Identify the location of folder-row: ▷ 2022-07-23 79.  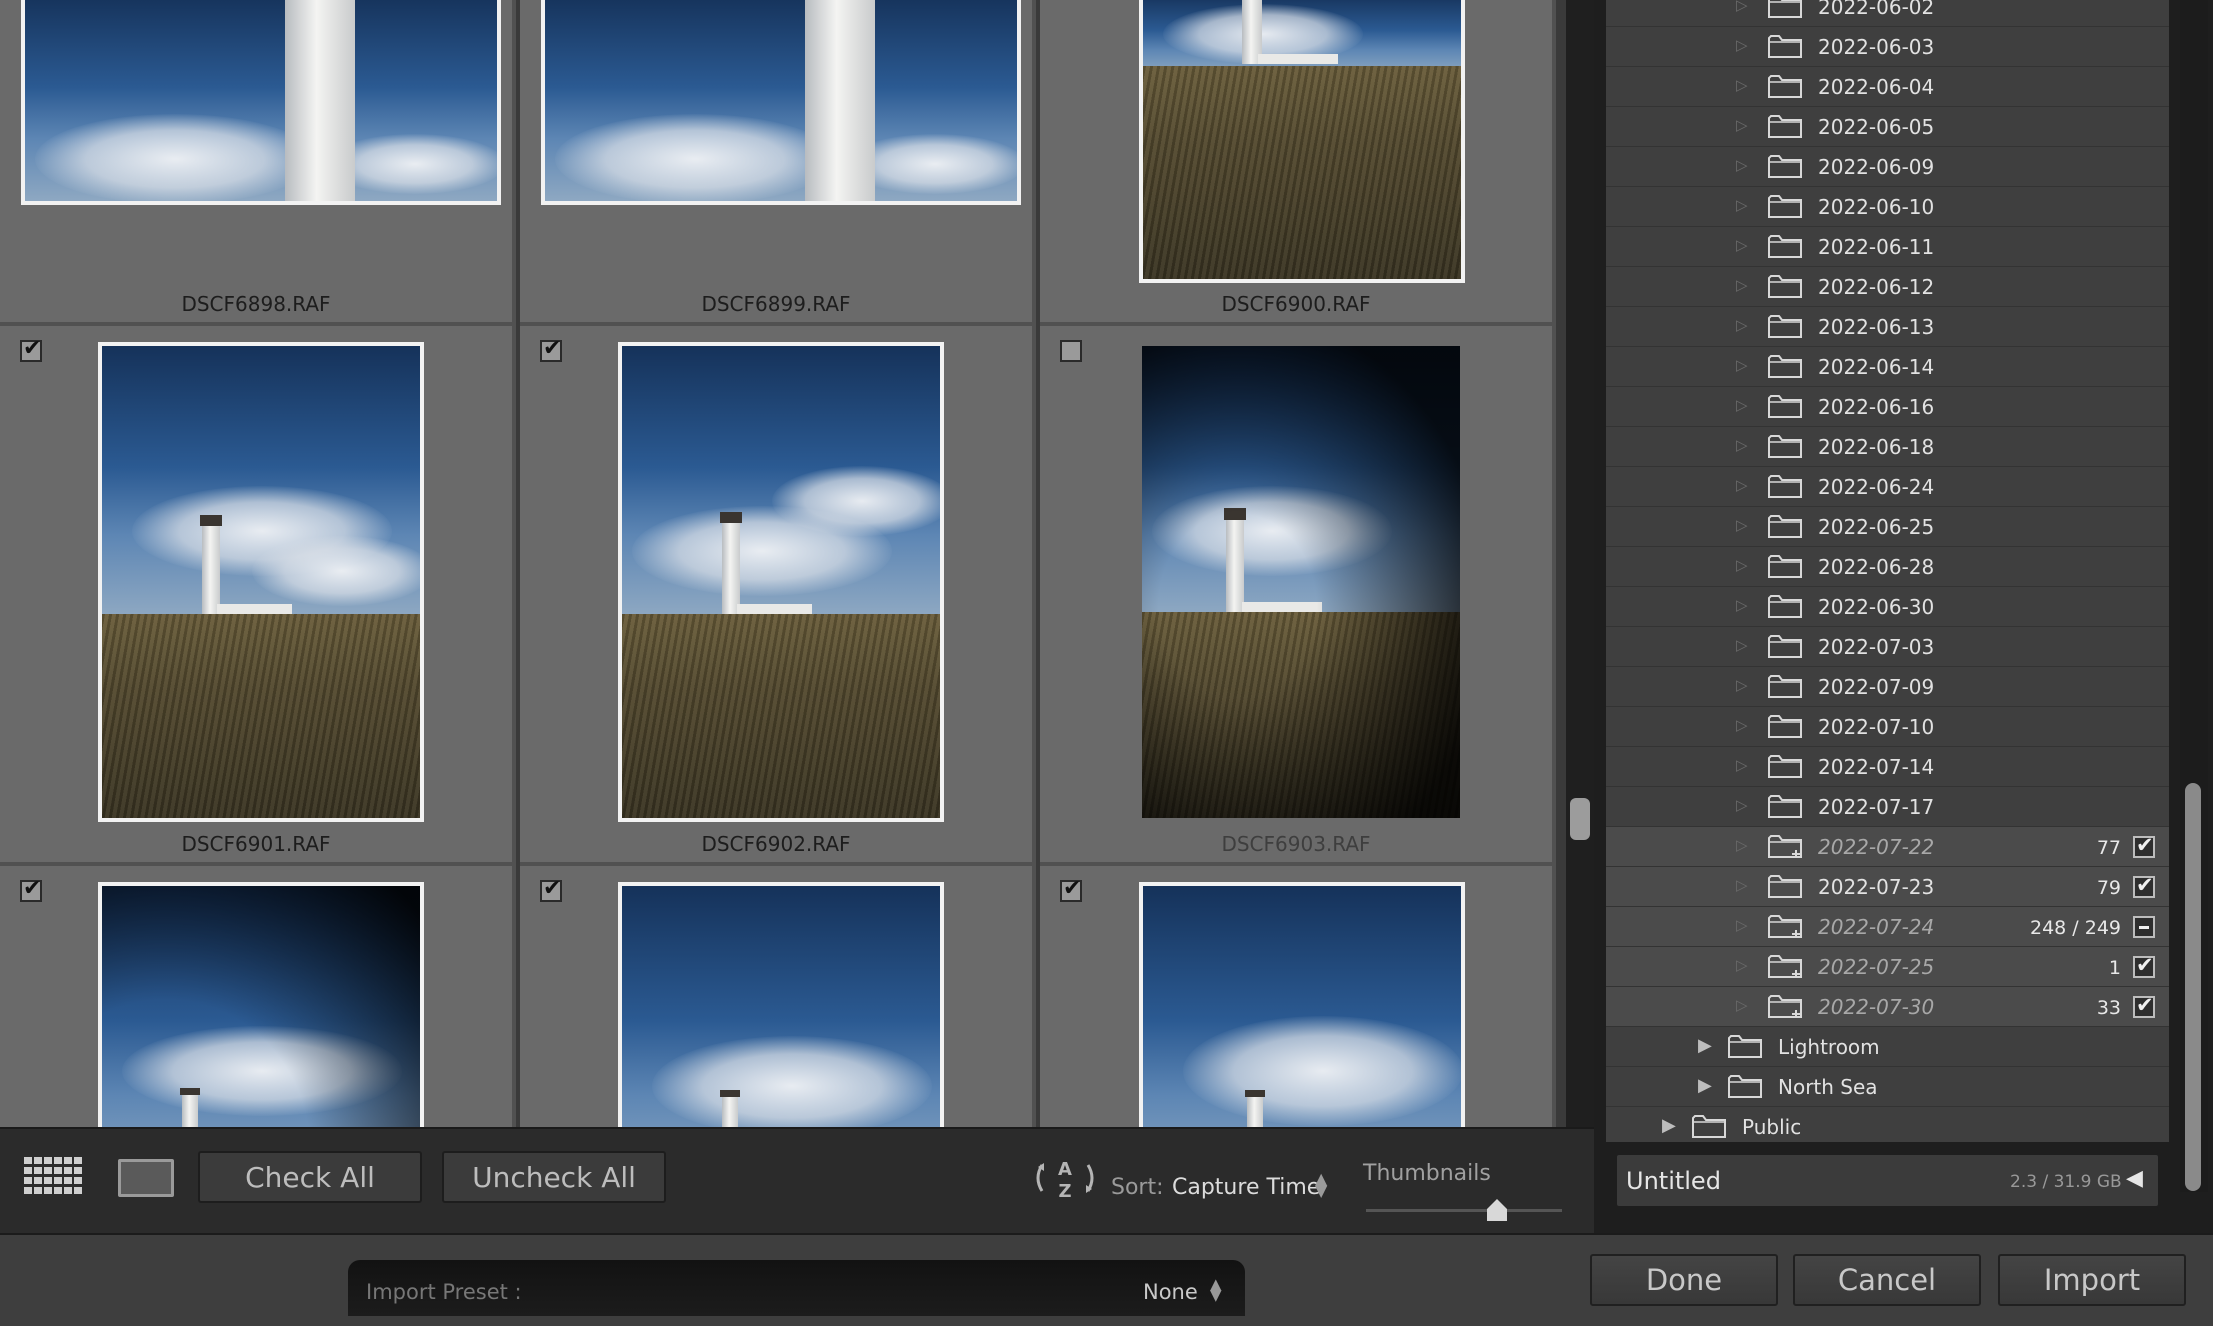
(1887, 887).